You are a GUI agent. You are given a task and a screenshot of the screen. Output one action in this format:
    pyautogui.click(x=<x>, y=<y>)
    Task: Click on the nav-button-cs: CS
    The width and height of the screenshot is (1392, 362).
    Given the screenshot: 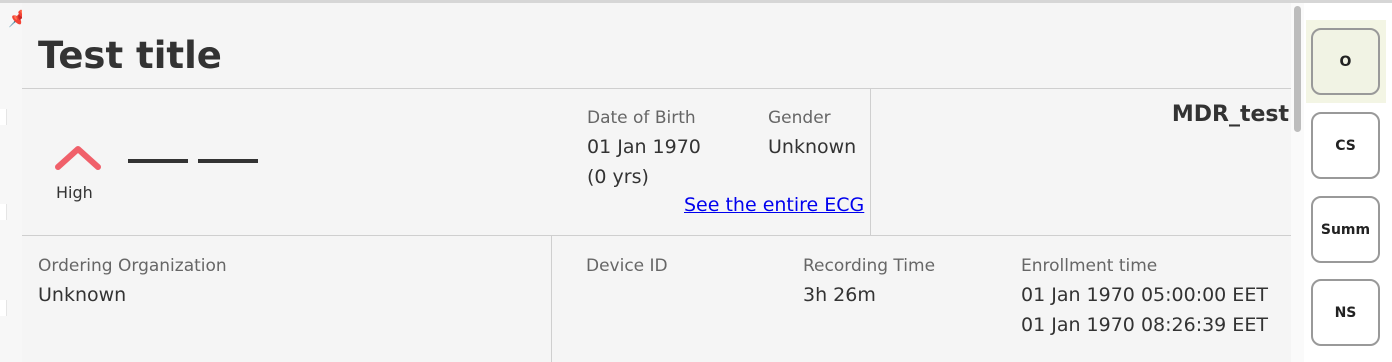 What is the action you would take?
    pyautogui.click(x=1345, y=145)
    